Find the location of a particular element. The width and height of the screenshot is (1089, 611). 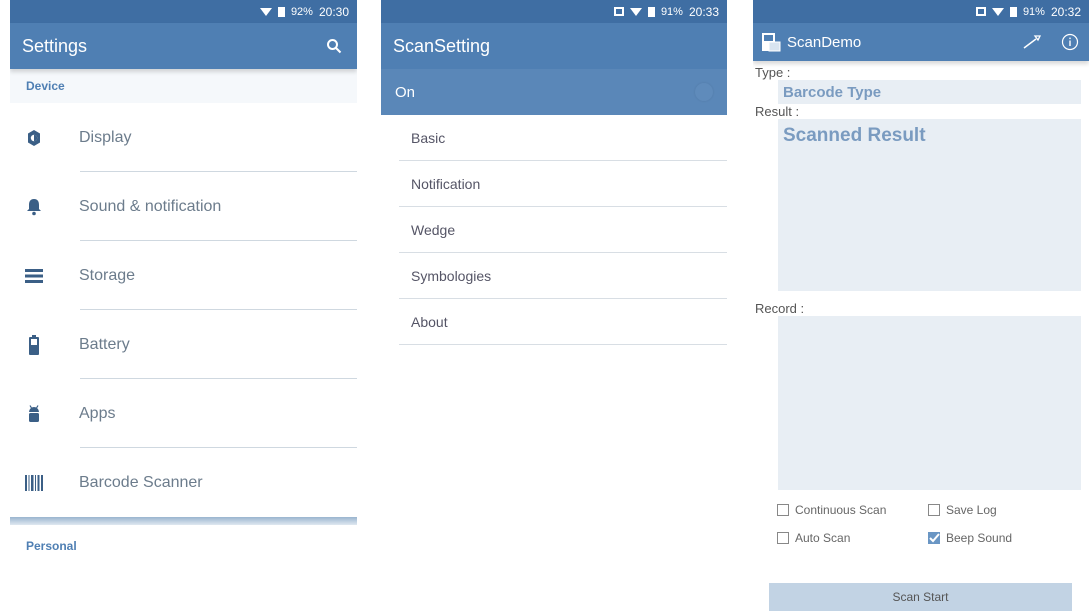

app-bar: ScanDemo is located at coordinates (921, 42).